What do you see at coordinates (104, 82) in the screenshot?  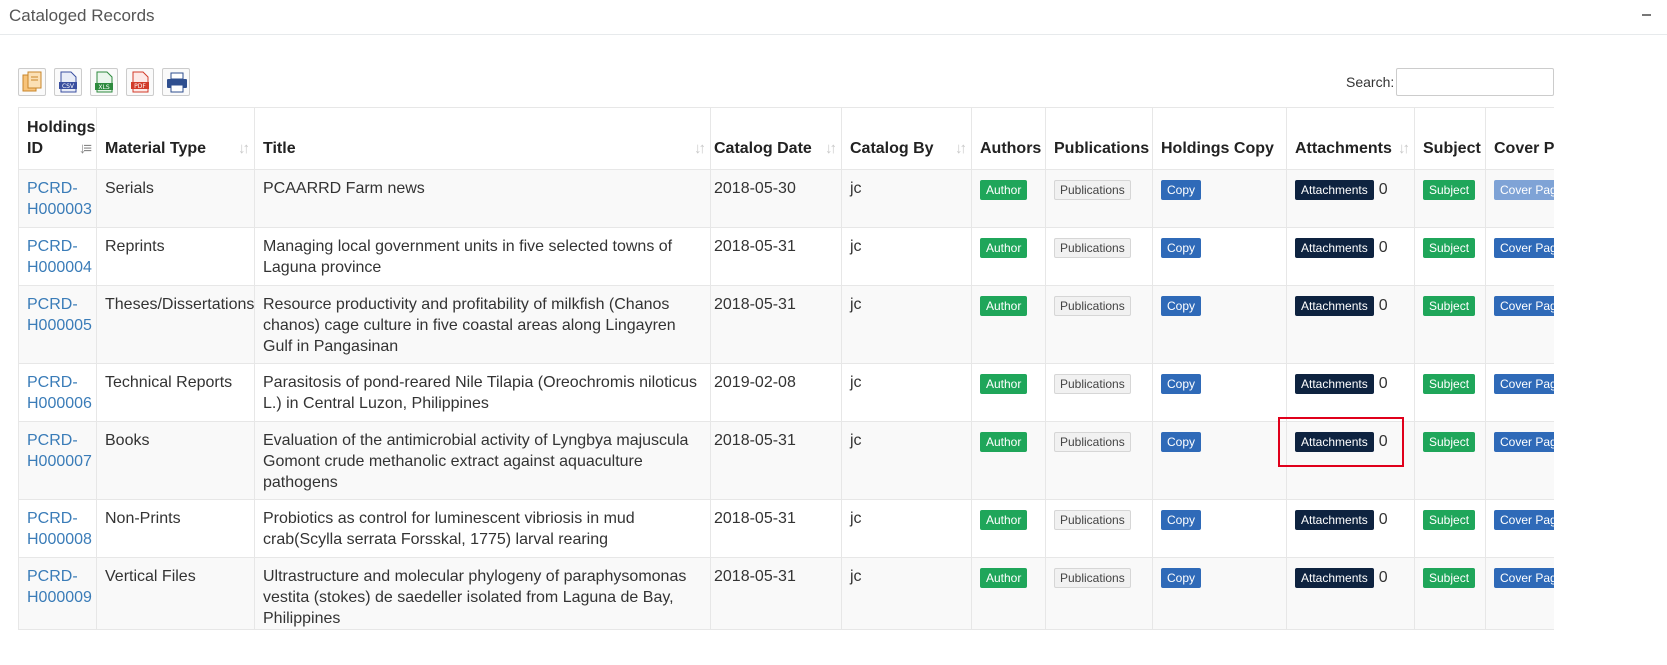 I see `xls-export-button: XLS` at bounding box center [104, 82].